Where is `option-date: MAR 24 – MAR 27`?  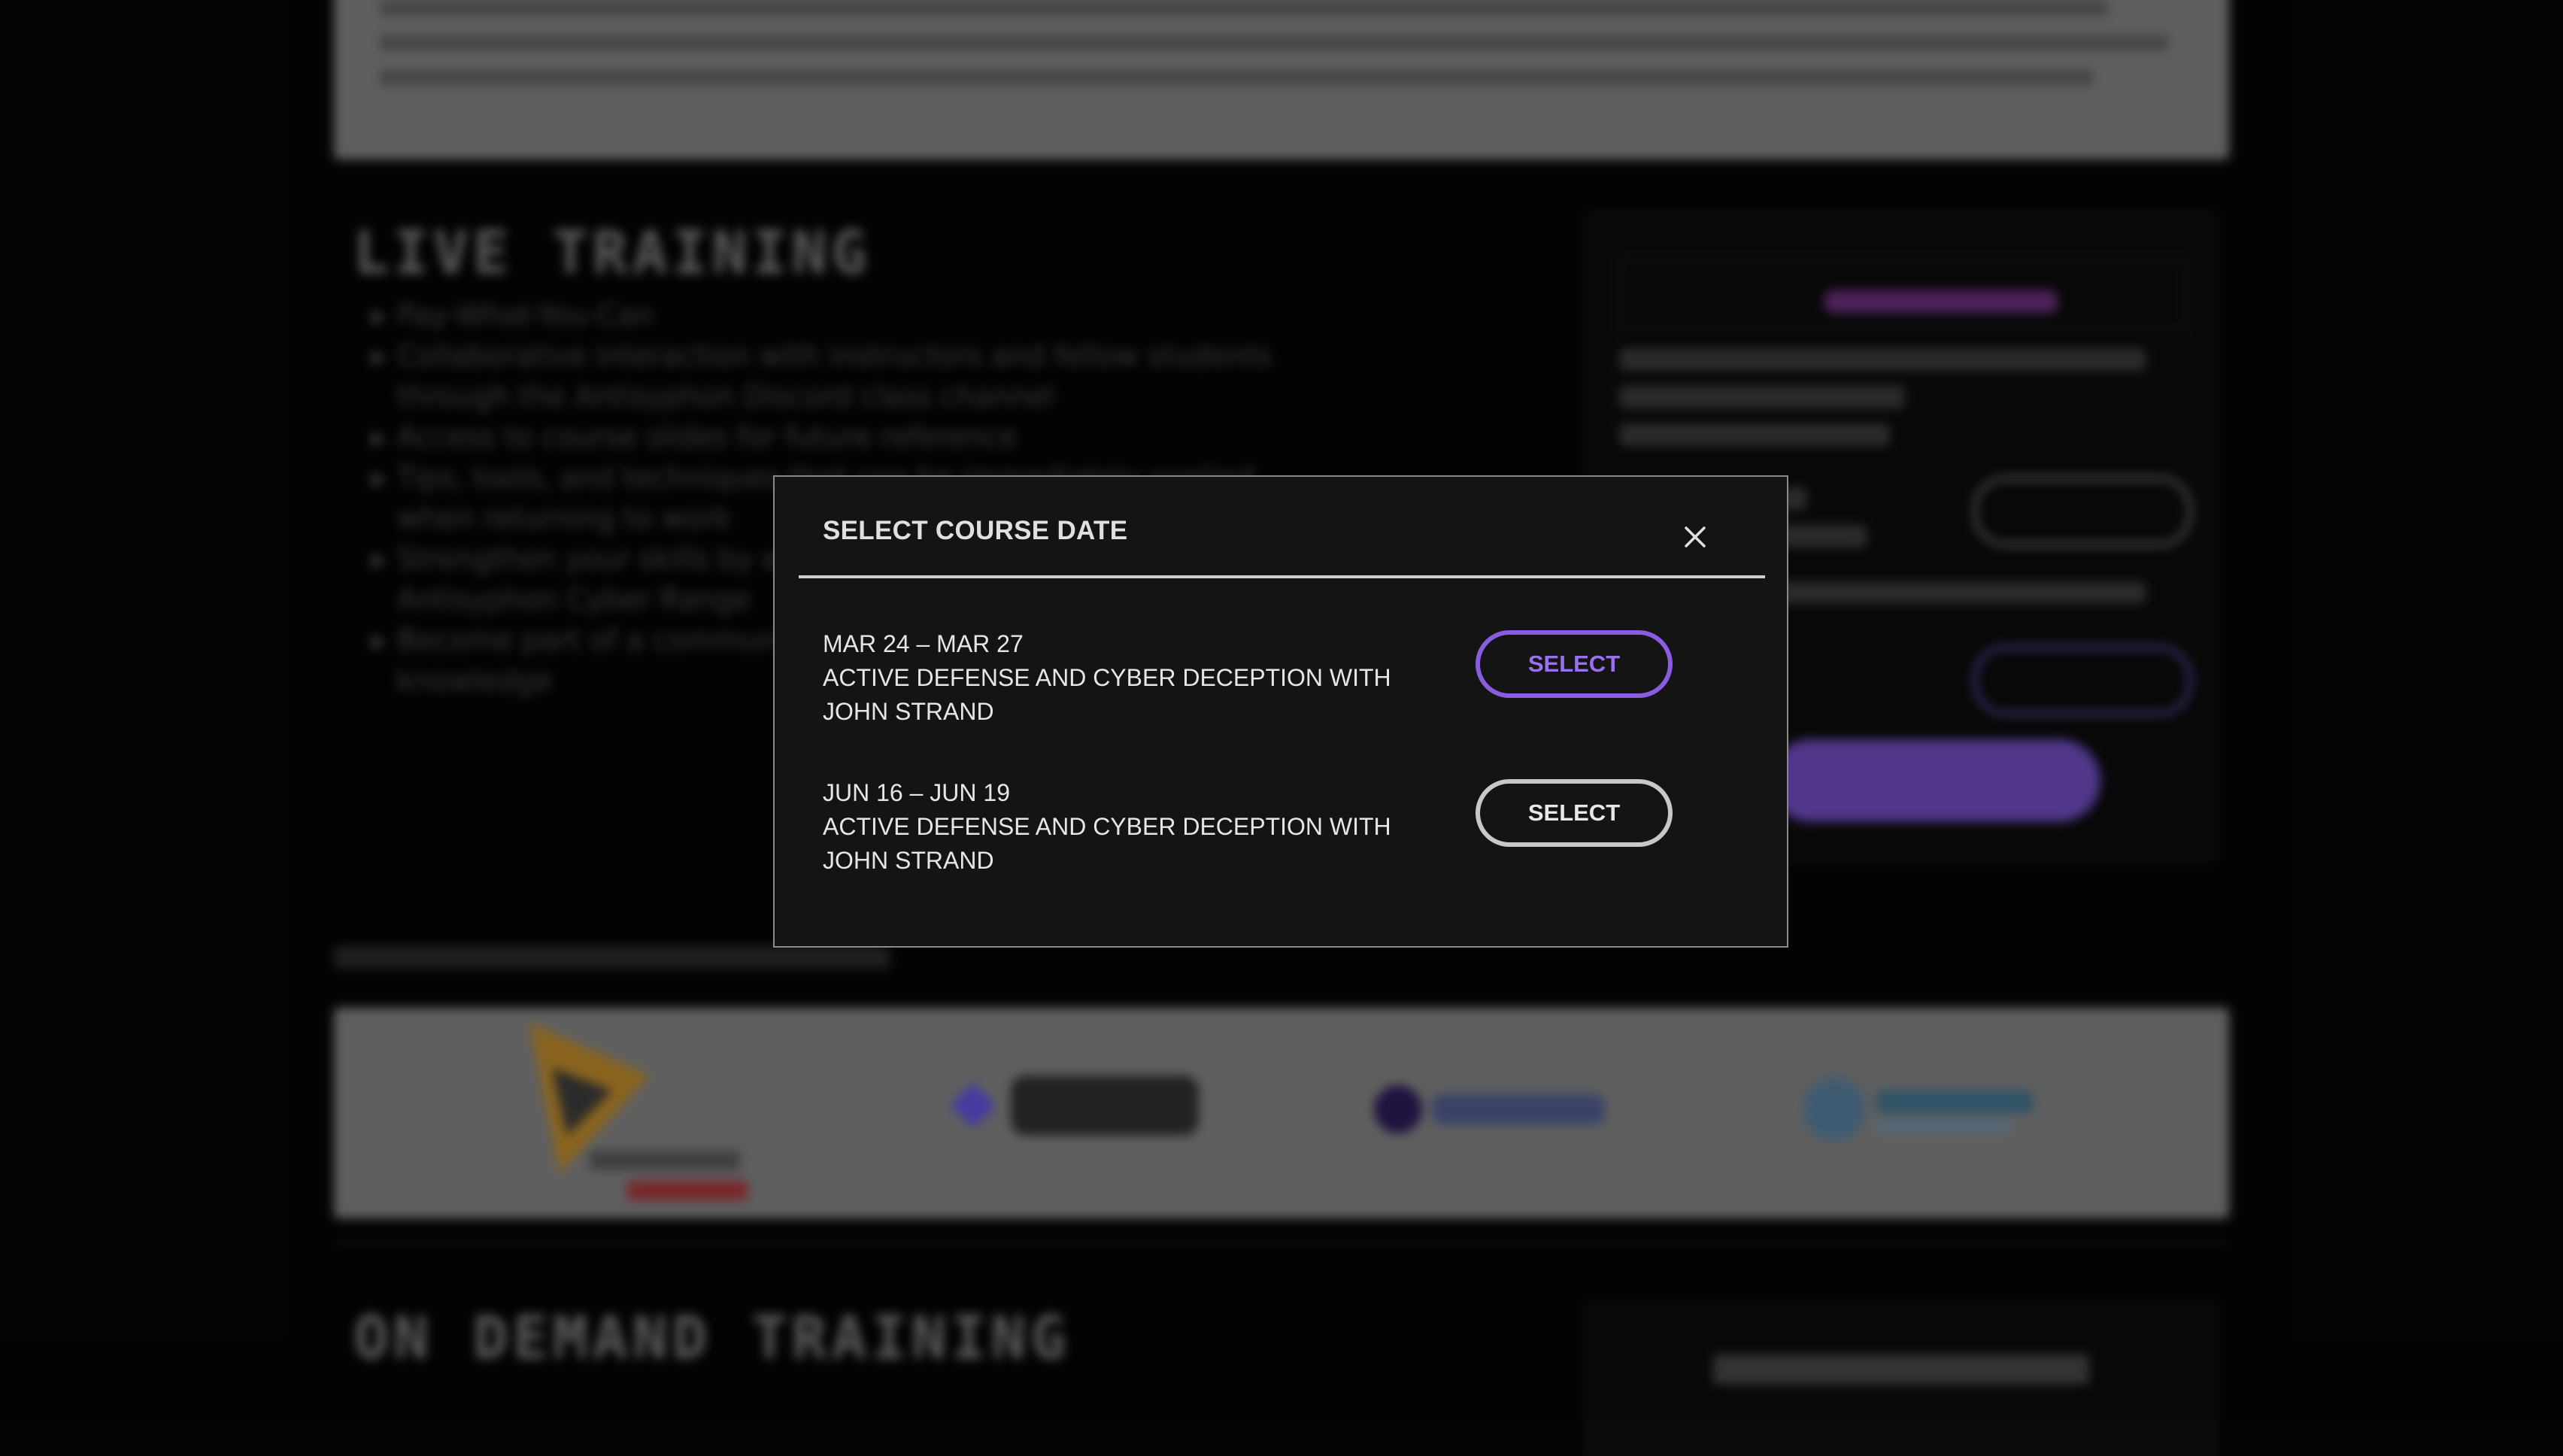 option-date: MAR 24 – MAR 27 is located at coordinates (923, 643).